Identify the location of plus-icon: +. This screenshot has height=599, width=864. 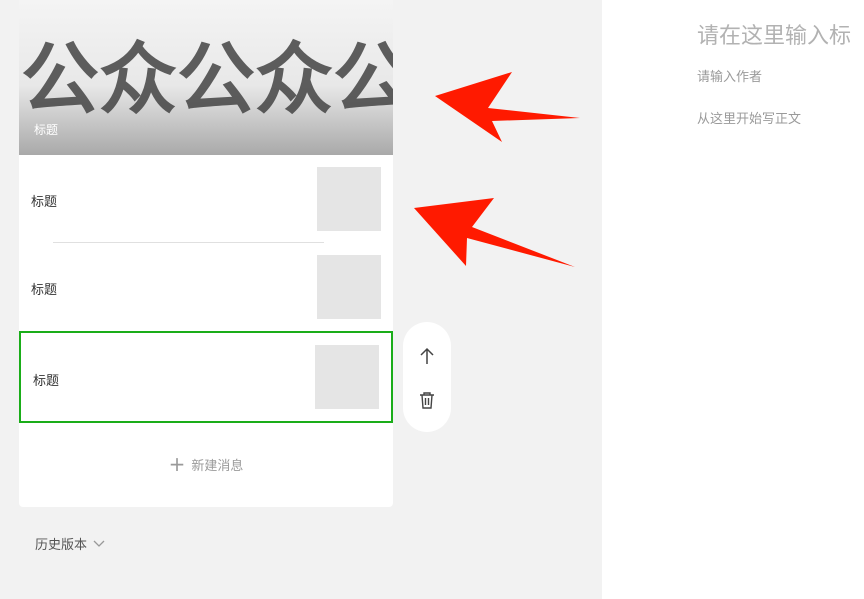
(177, 464).